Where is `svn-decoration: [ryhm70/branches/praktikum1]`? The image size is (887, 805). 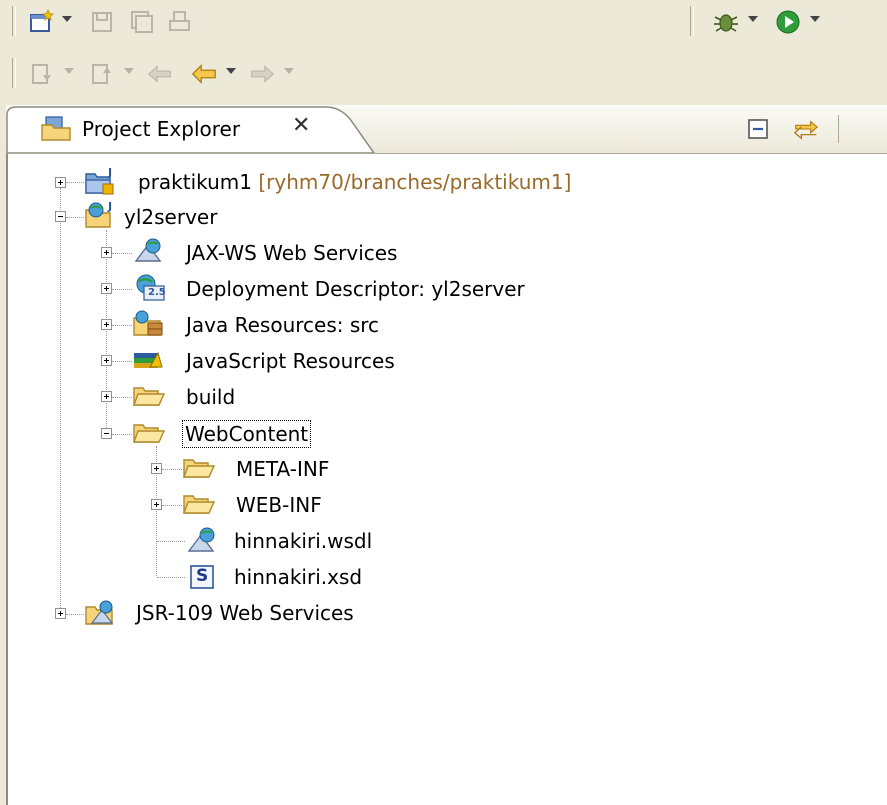
svn-decoration: [ryhm70/branches/praktikum1] is located at coordinates (415, 182).